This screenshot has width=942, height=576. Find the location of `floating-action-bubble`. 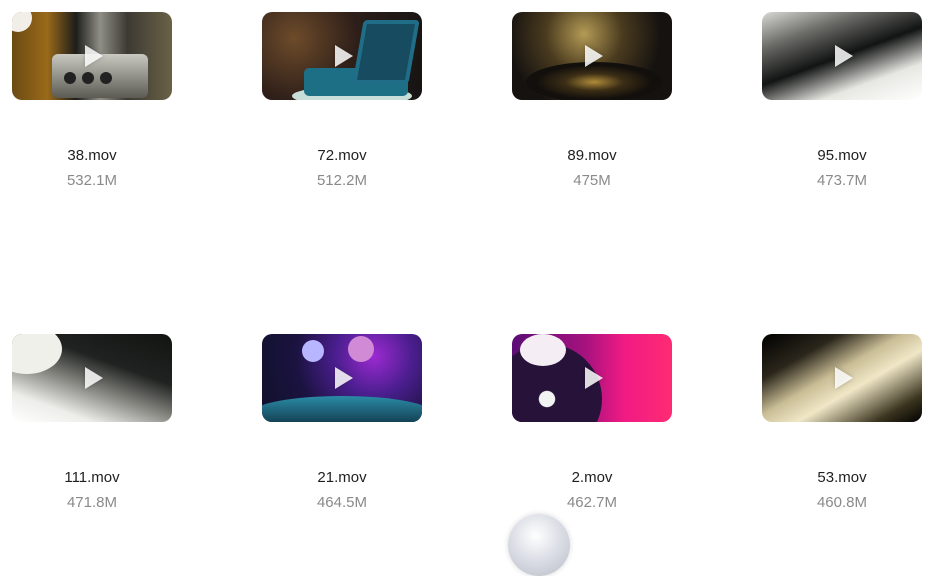

floating-action-bubble is located at coordinates (539, 545).